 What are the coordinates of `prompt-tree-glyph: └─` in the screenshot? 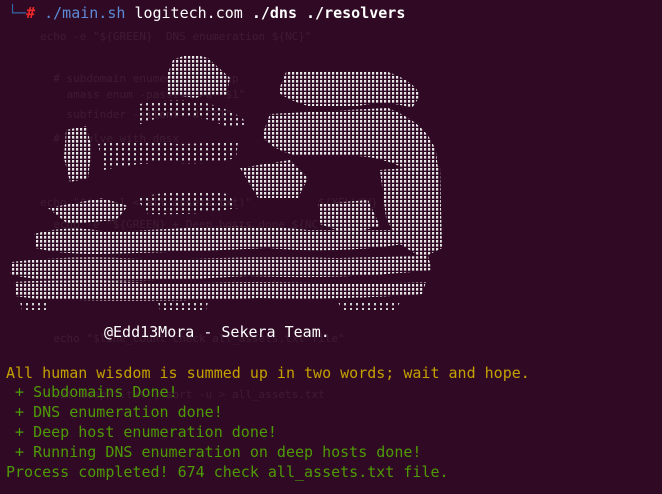 It's located at (17, 13).